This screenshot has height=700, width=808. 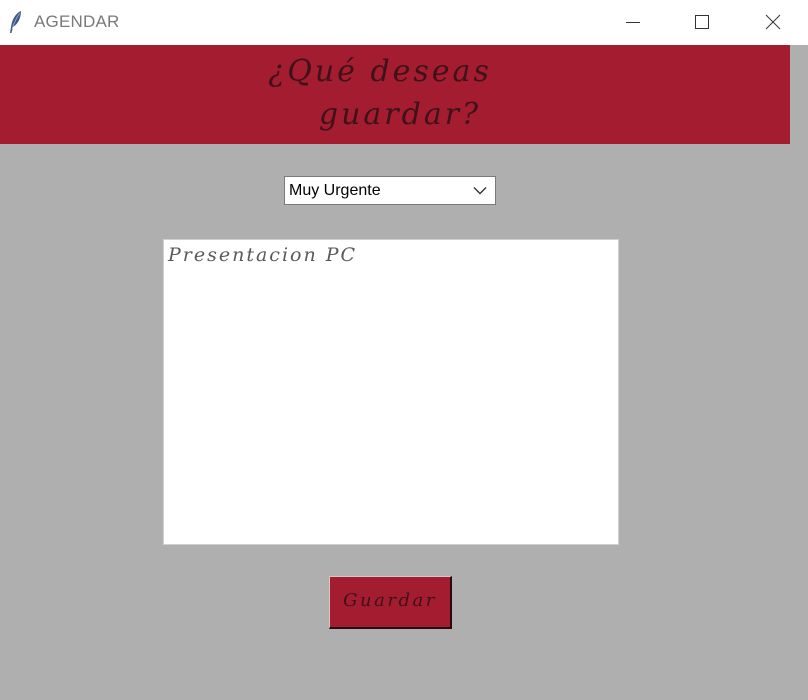 I want to click on maximize-icon, so click(x=702, y=22).